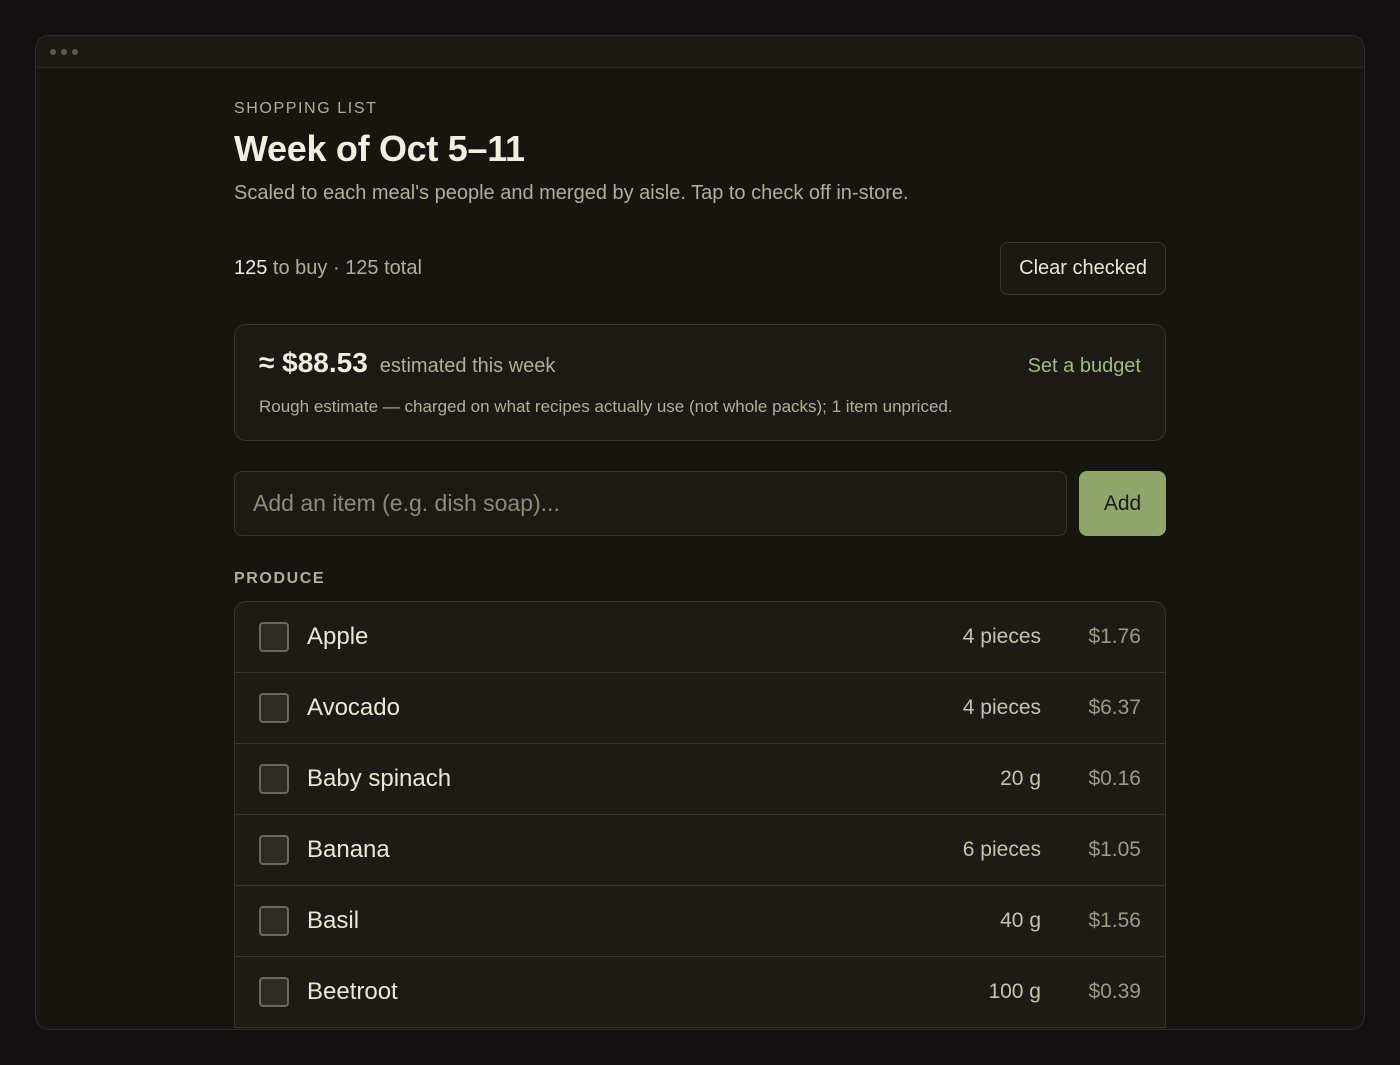 The height and width of the screenshot is (1065, 1400). What do you see at coordinates (1020, 778) in the screenshot?
I see `item-quantity: 20 g` at bounding box center [1020, 778].